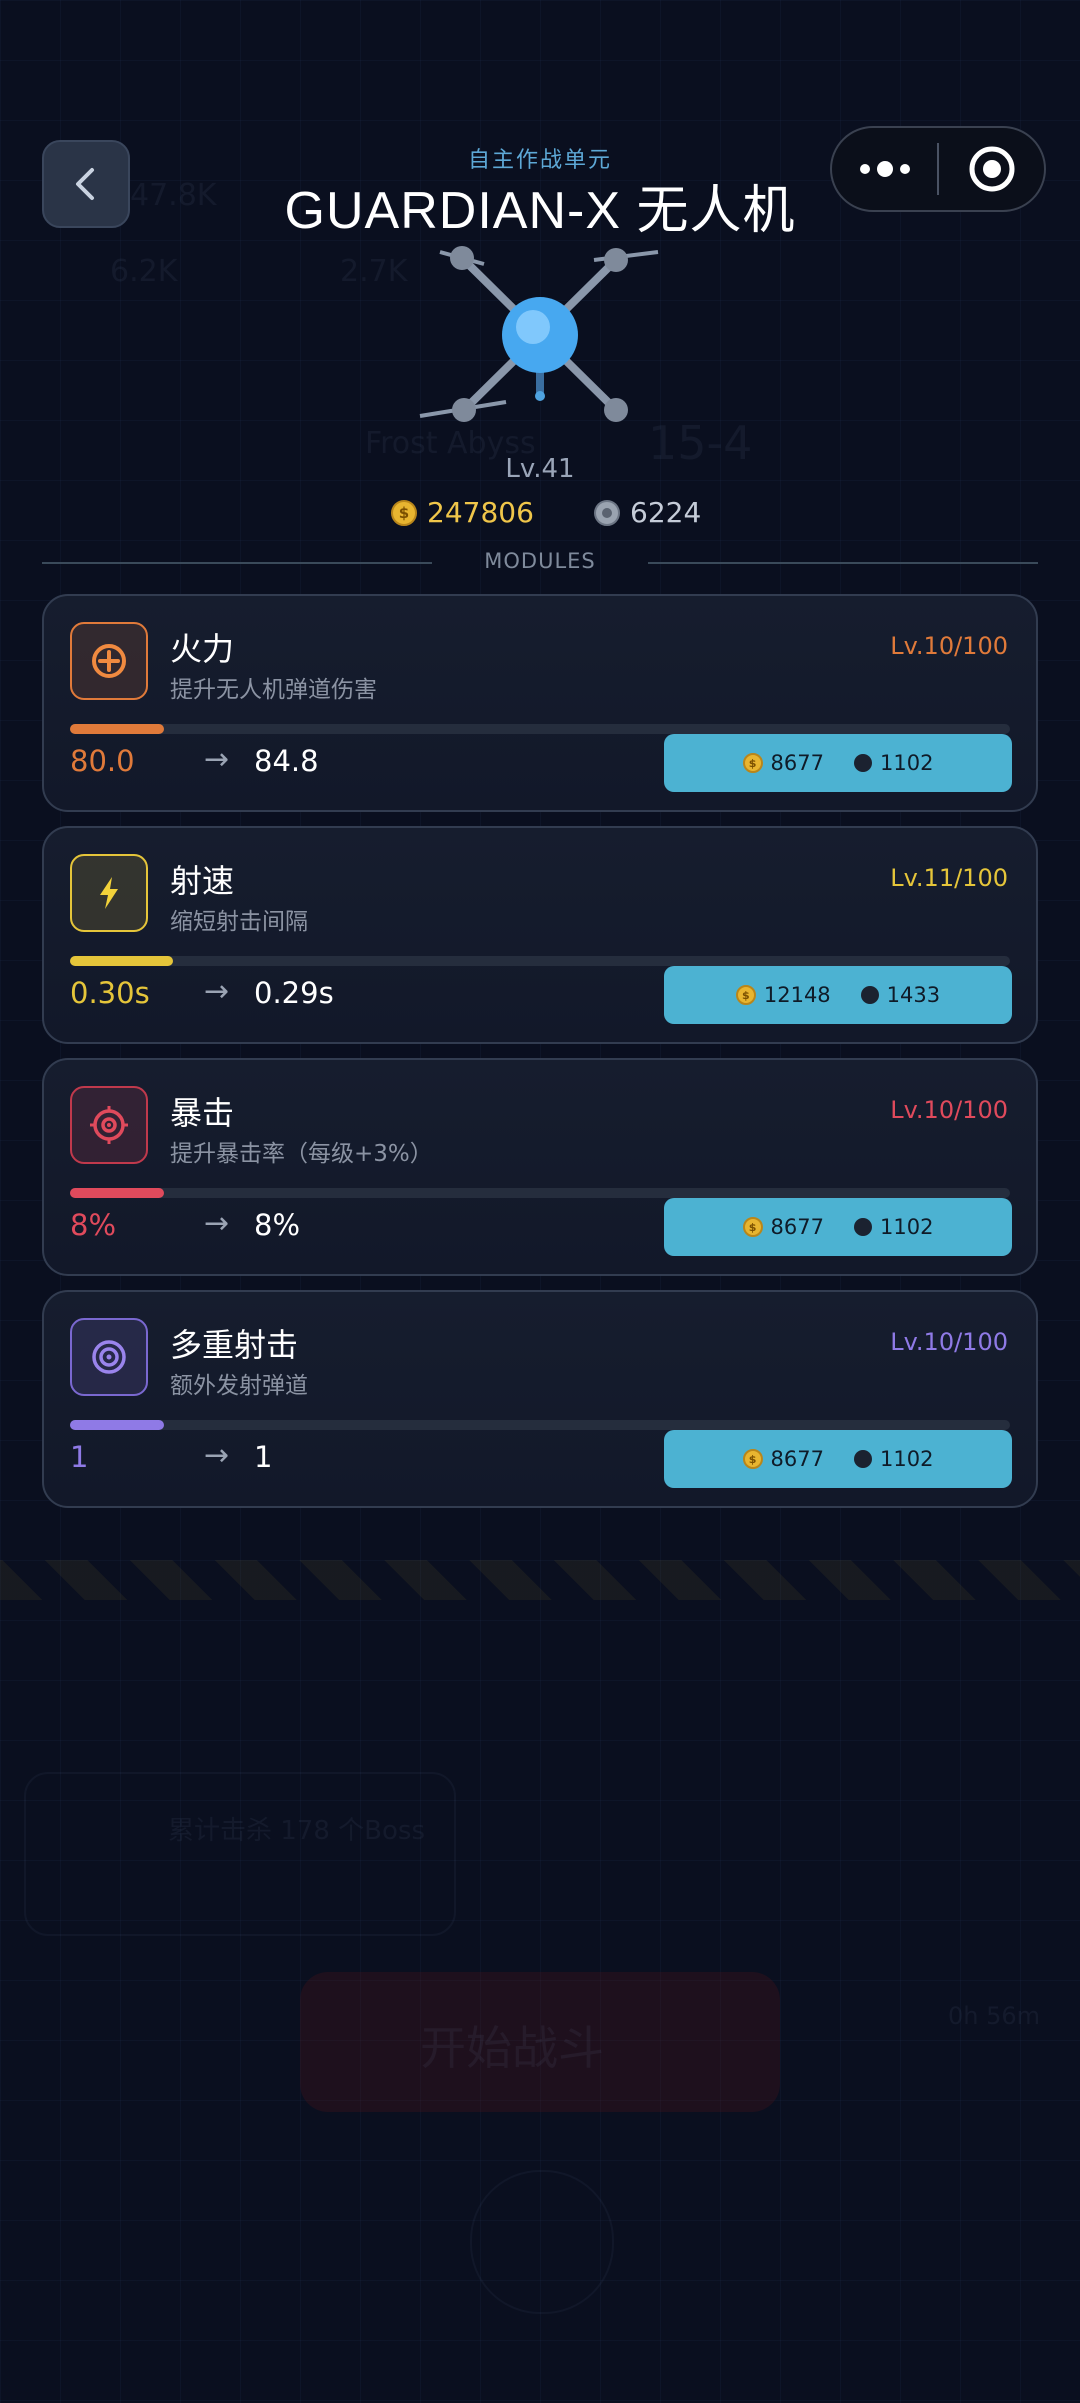 This screenshot has width=1080, height=2403. What do you see at coordinates (202, 881) in the screenshot?
I see `module-name: 射速` at bounding box center [202, 881].